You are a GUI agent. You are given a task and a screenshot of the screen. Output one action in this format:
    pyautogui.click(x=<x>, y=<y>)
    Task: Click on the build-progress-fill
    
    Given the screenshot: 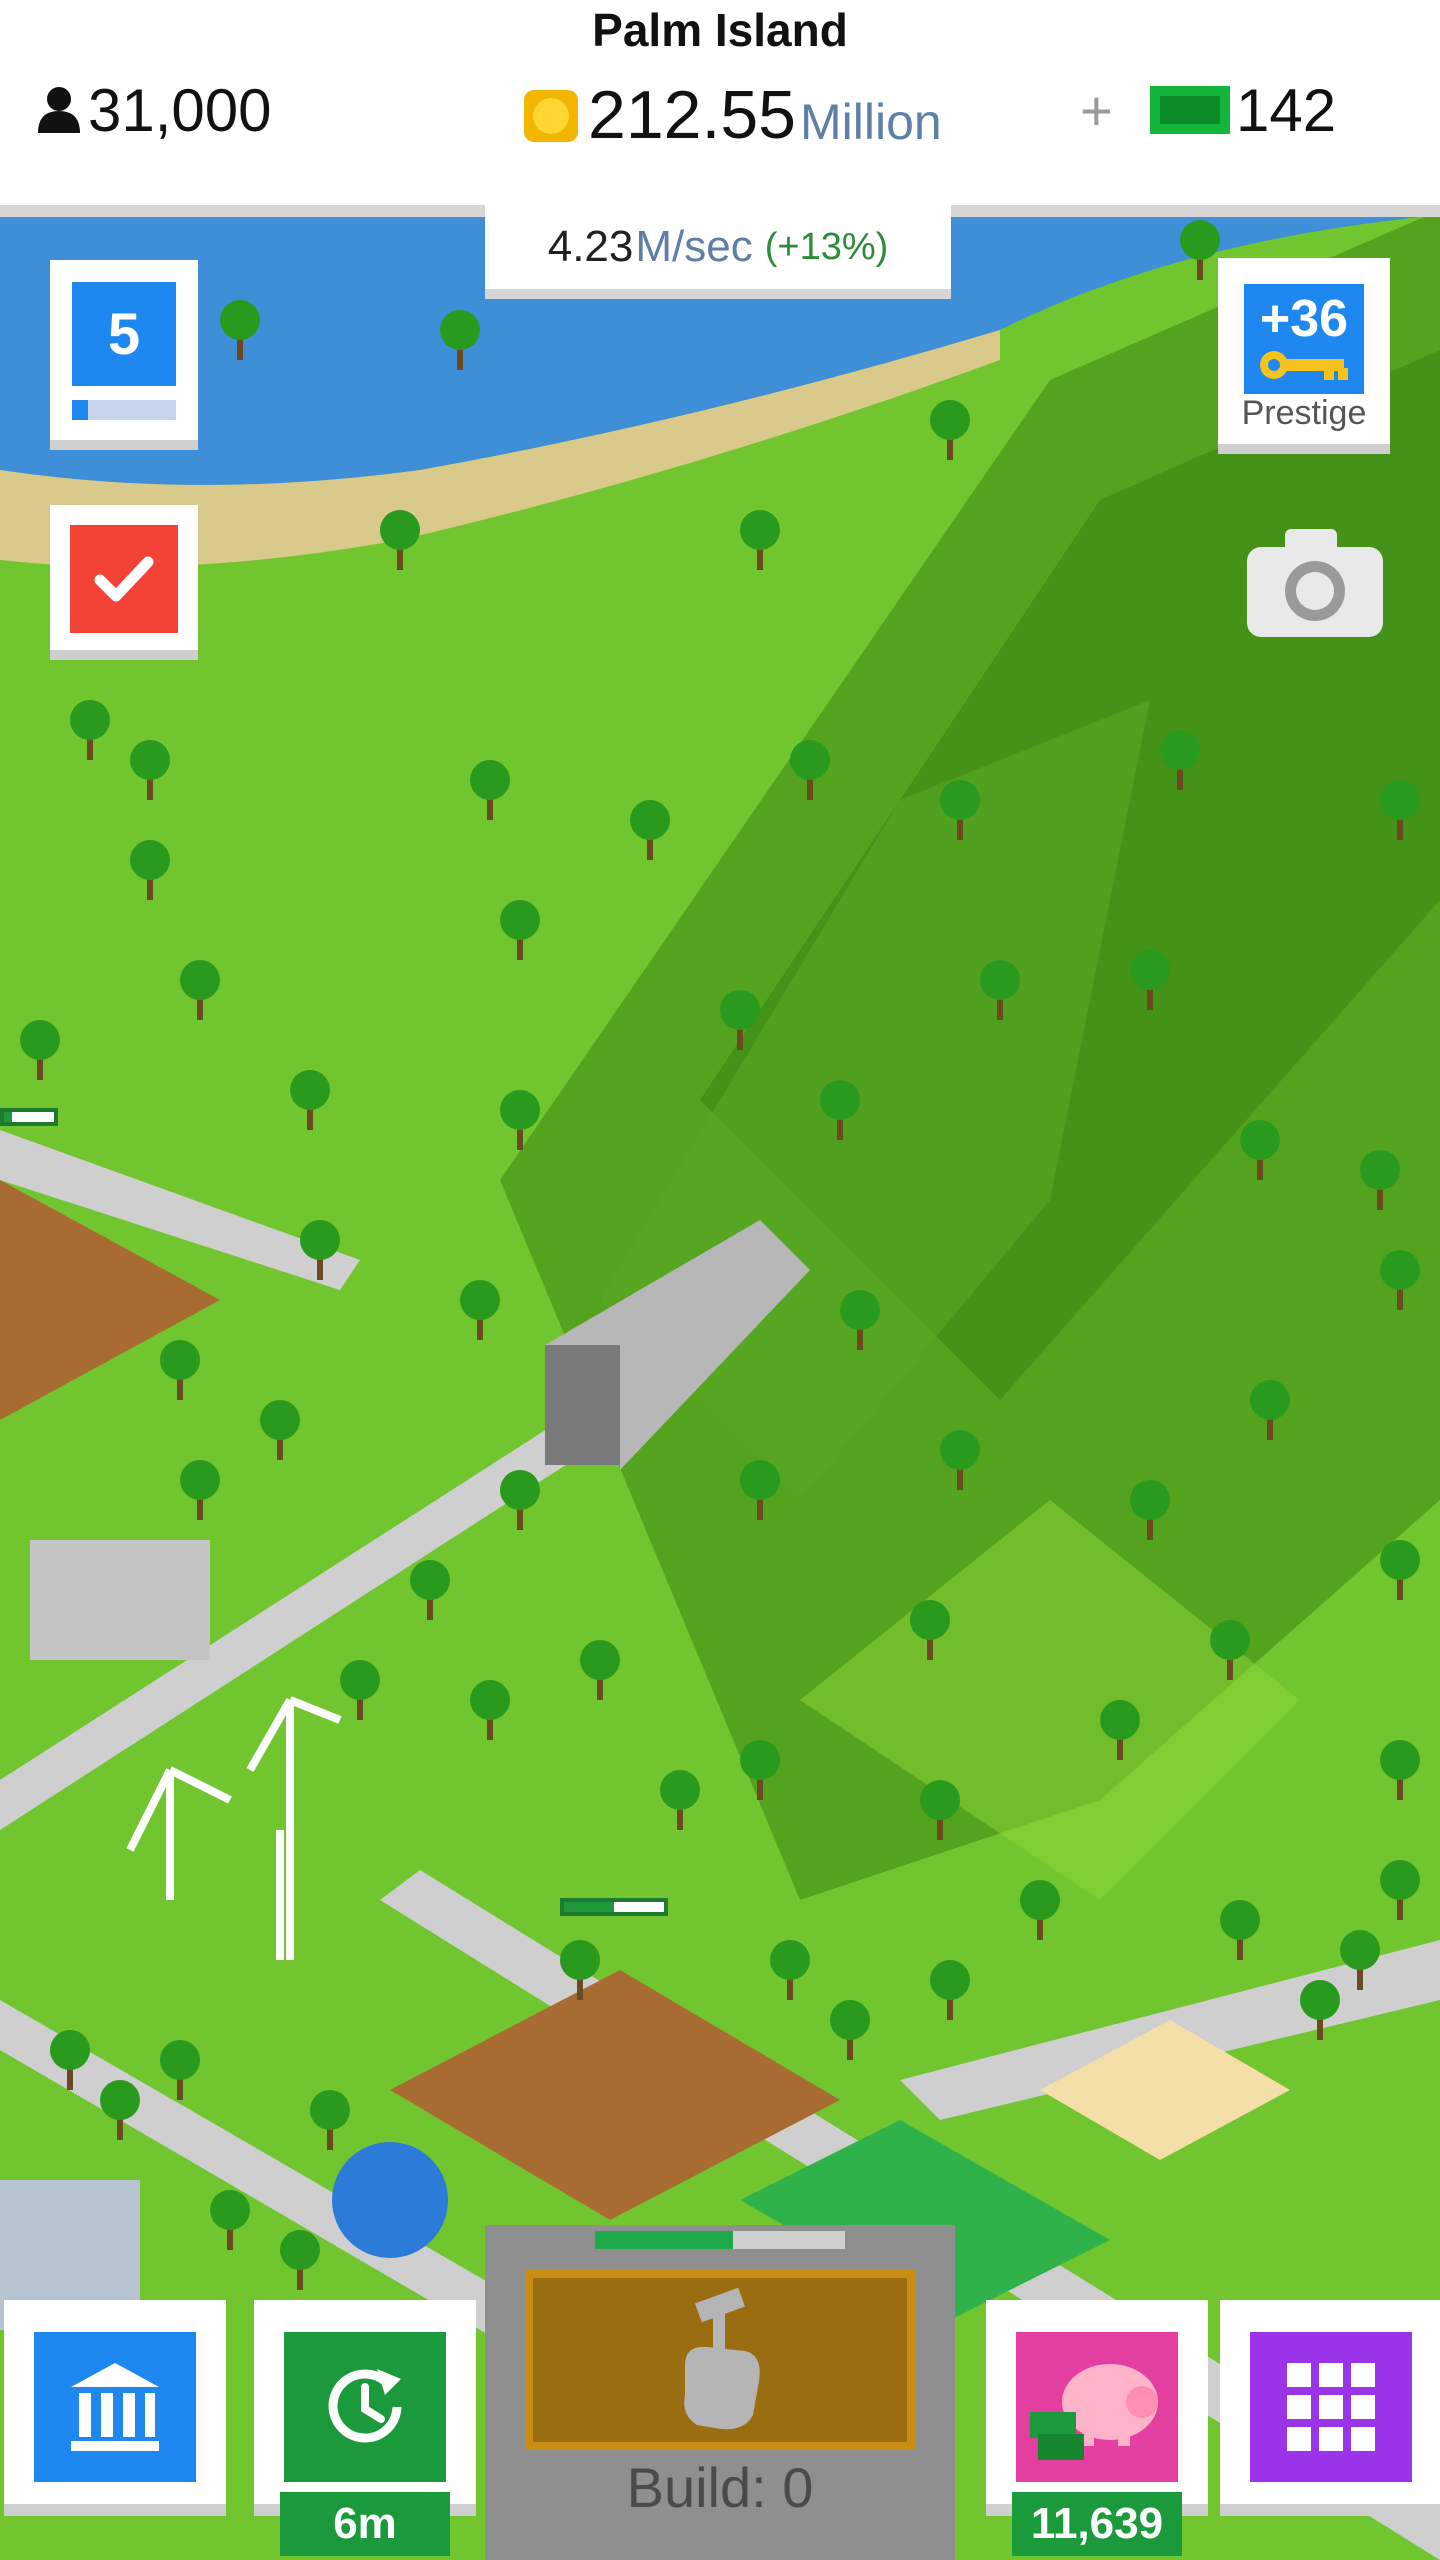 What is the action you would take?
    pyautogui.click(x=664, y=2240)
    